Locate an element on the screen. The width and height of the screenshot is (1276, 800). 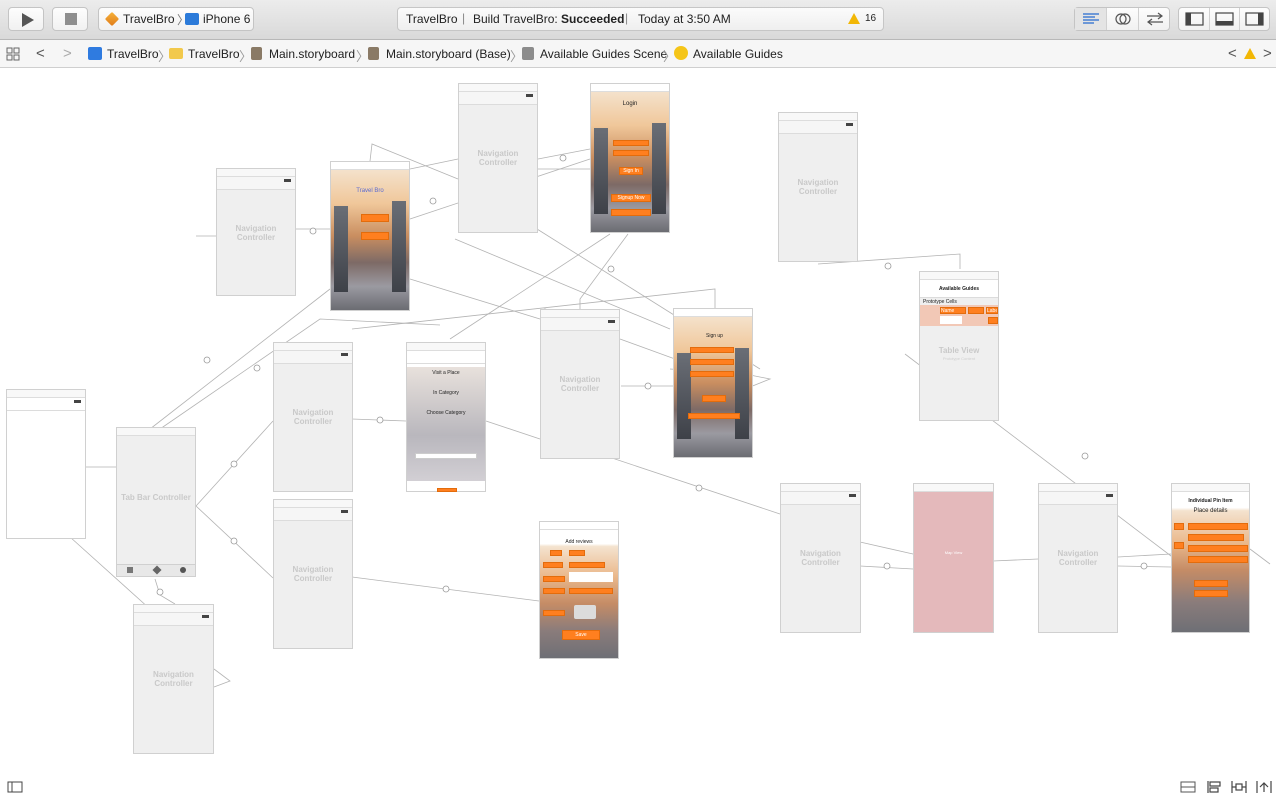
scene-home: Travel Bro is located at coordinates (370, 236).